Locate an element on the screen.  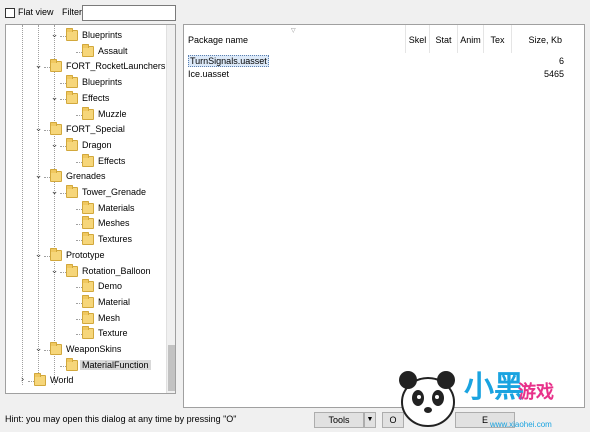
package-row: TurnSignals.uasset 6 is located at coordinates (384, 61).